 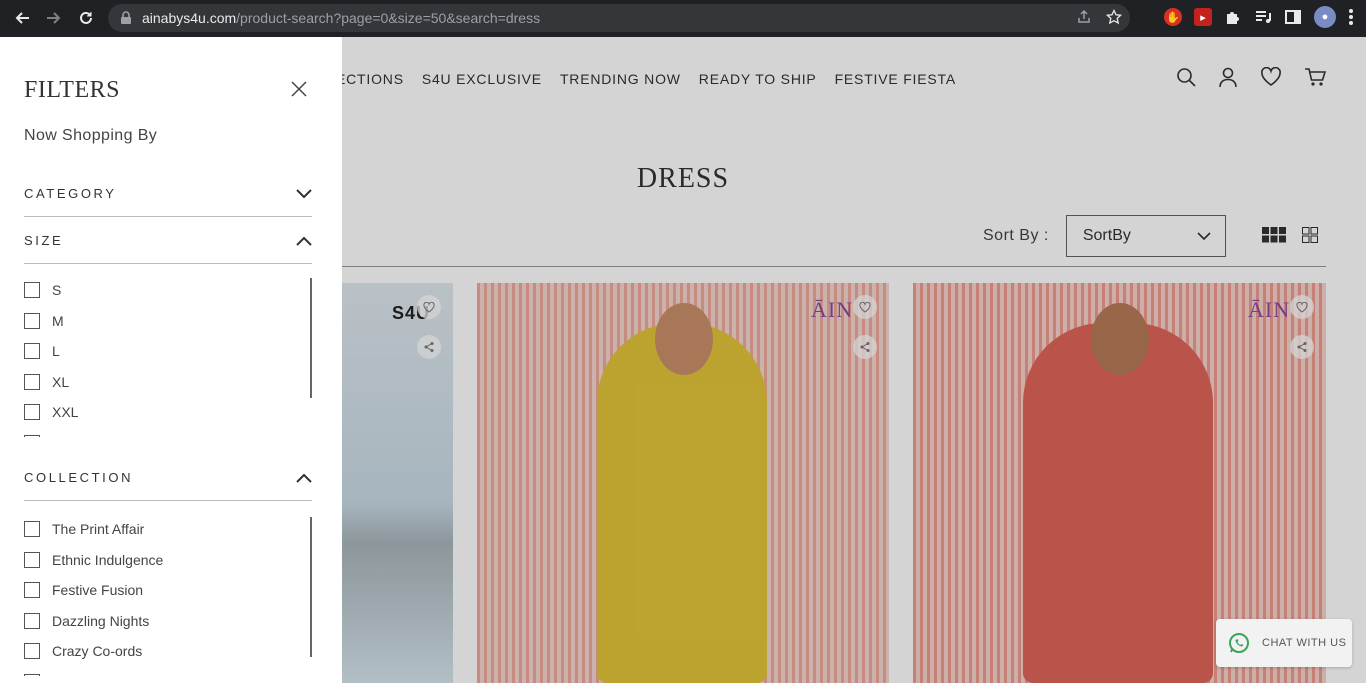 I want to click on collection-option-dazzling-nights: Dazzling Nights, so click(x=86, y=621).